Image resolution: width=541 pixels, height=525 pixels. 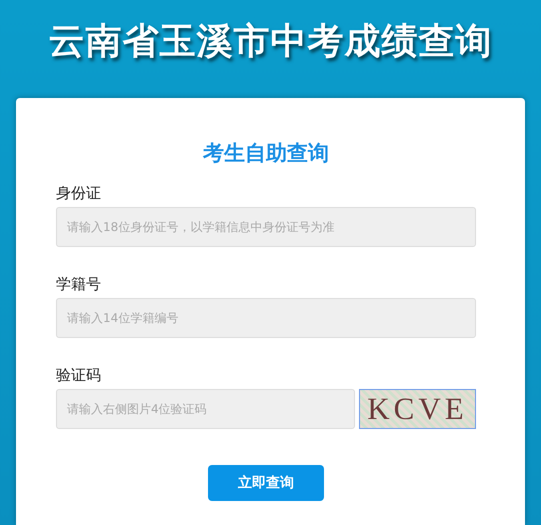 What do you see at coordinates (266, 318) in the screenshot?
I see `input-field: 请输入14位学籍编号` at bounding box center [266, 318].